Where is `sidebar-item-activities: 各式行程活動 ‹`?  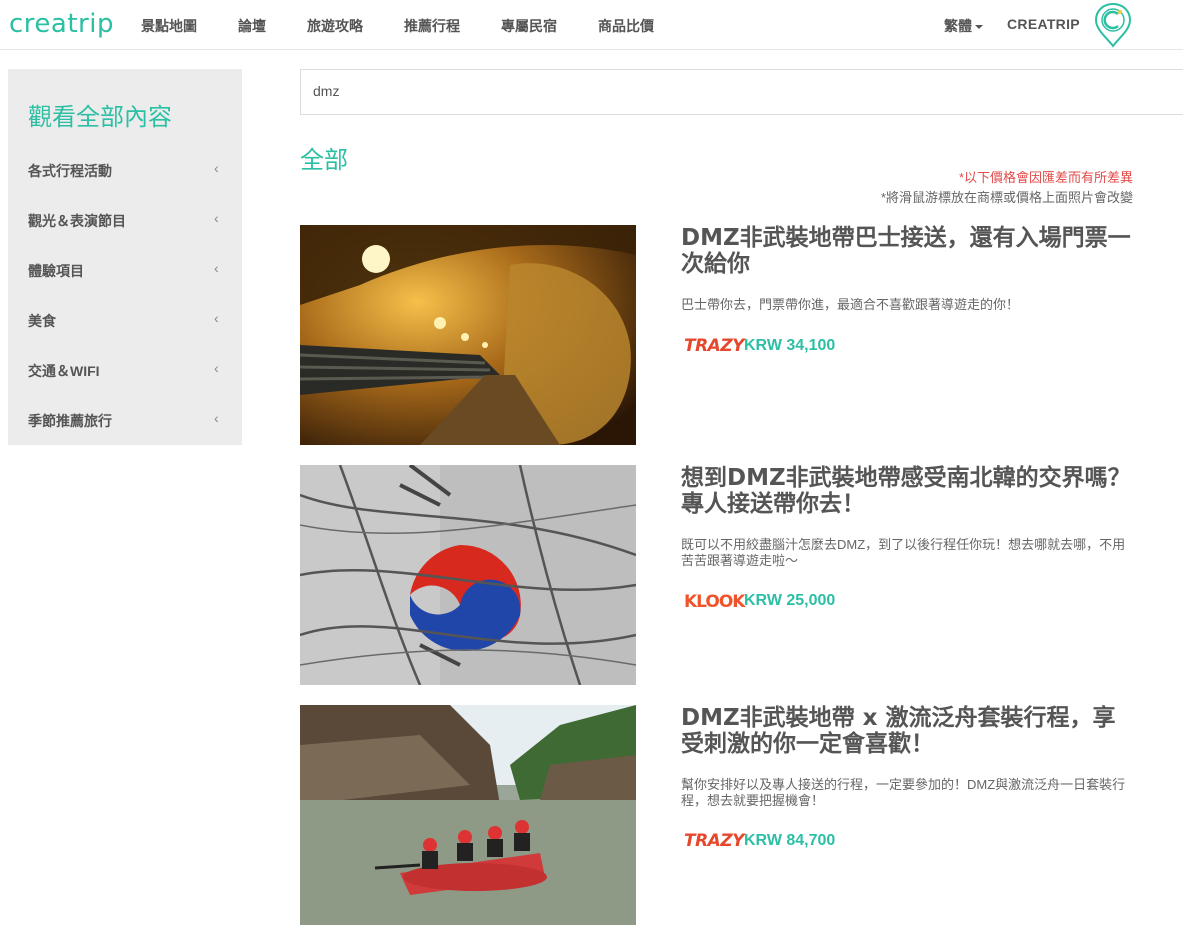
sidebar-item-activities: 各式行程活動 ‹ is located at coordinates (125, 170).